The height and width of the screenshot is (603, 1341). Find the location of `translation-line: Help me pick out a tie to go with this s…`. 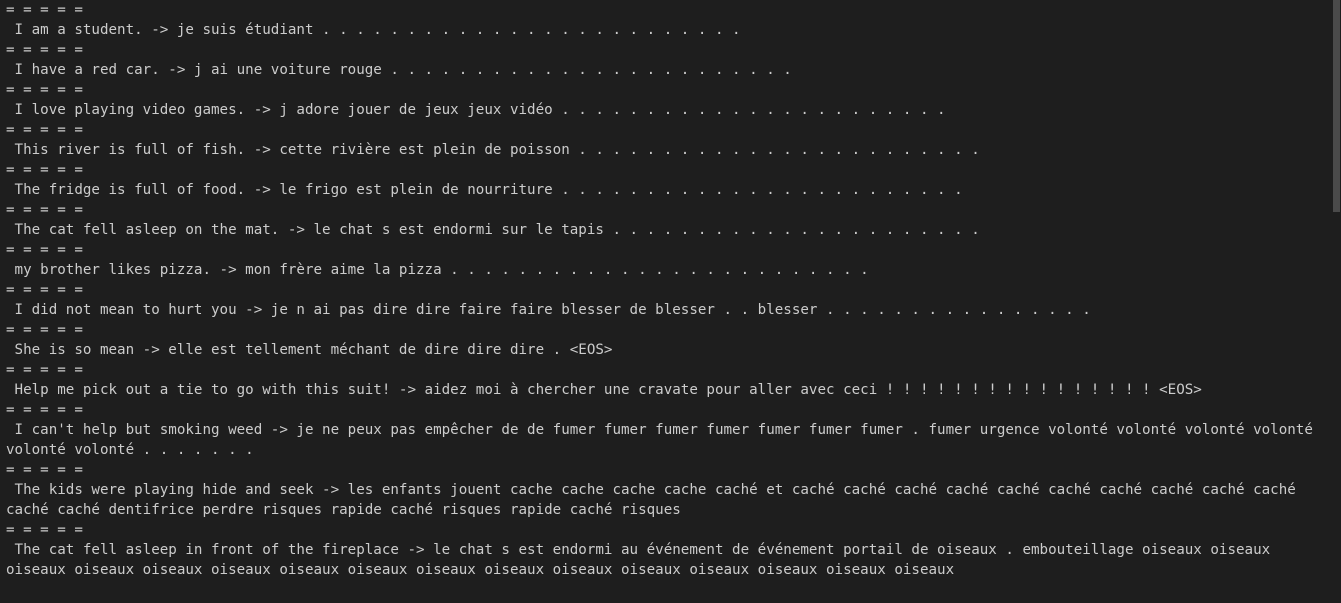

translation-line: Help me pick out a tie to go with this s… is located at coordinates (604, 390).